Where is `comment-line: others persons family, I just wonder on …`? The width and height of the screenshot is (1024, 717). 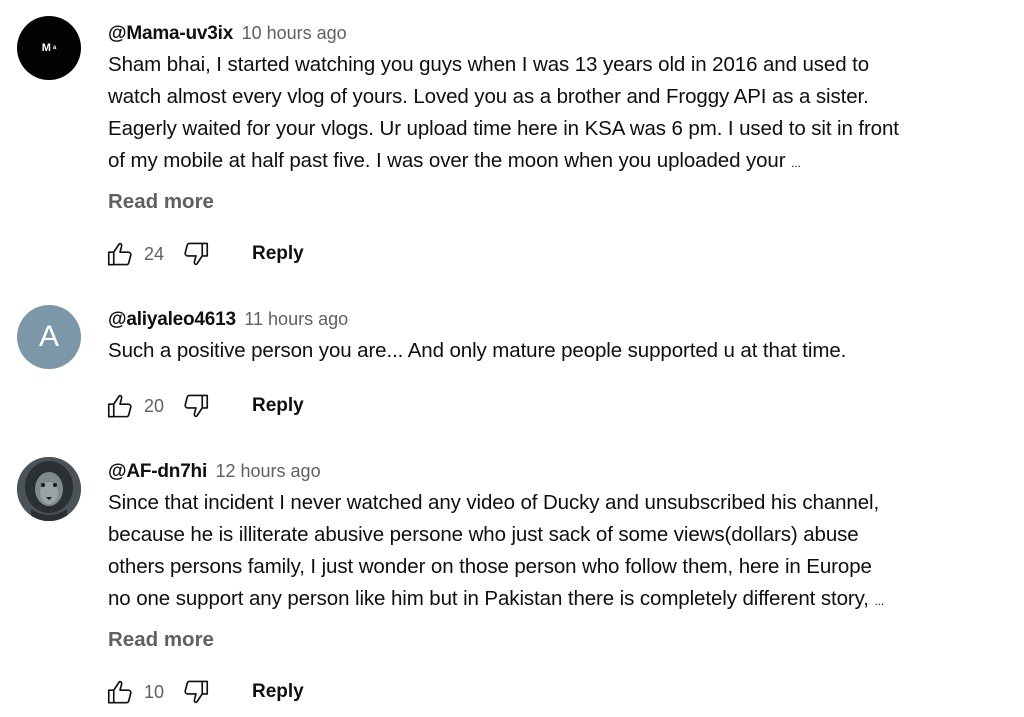 comment-line: others persons family, I just wonder on … is located at coordinates (490, 566).